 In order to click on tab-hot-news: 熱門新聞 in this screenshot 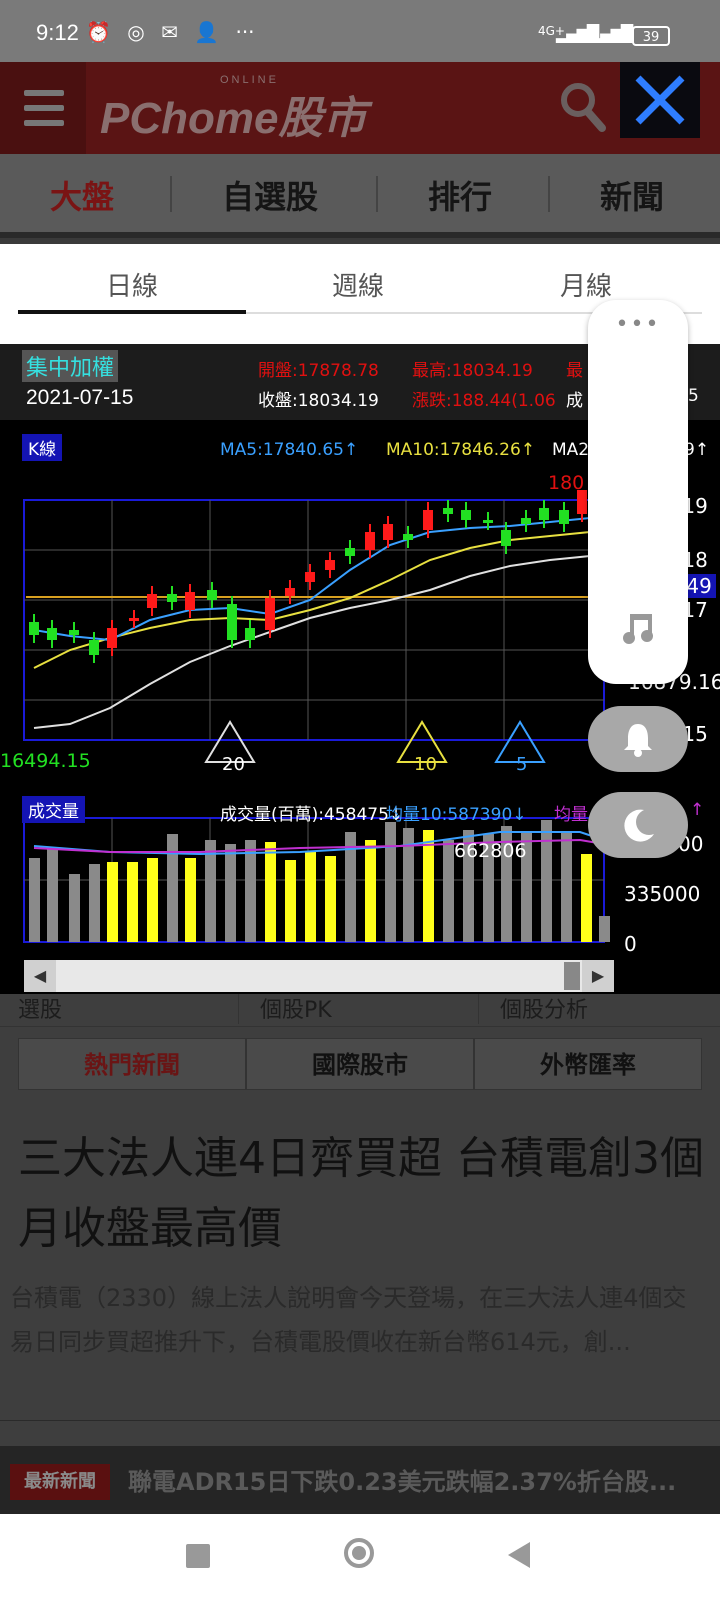, I will do `click(132, 1064)`.